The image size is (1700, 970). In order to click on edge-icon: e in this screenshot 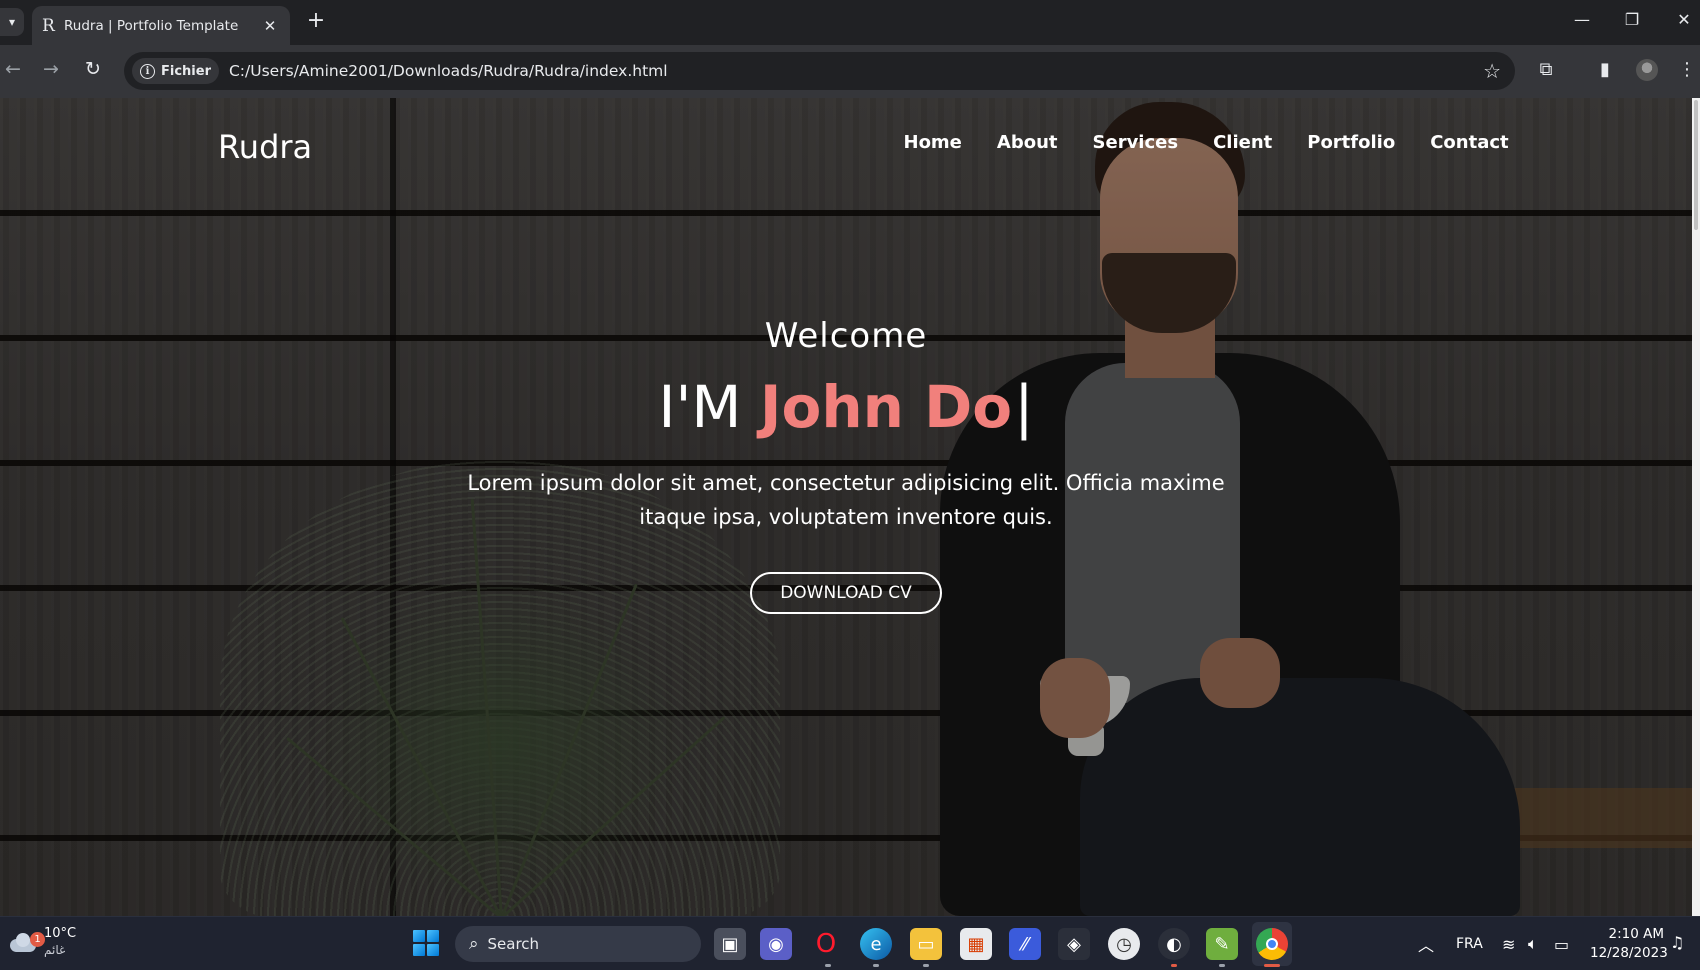, I will do `click(876, 944)`.